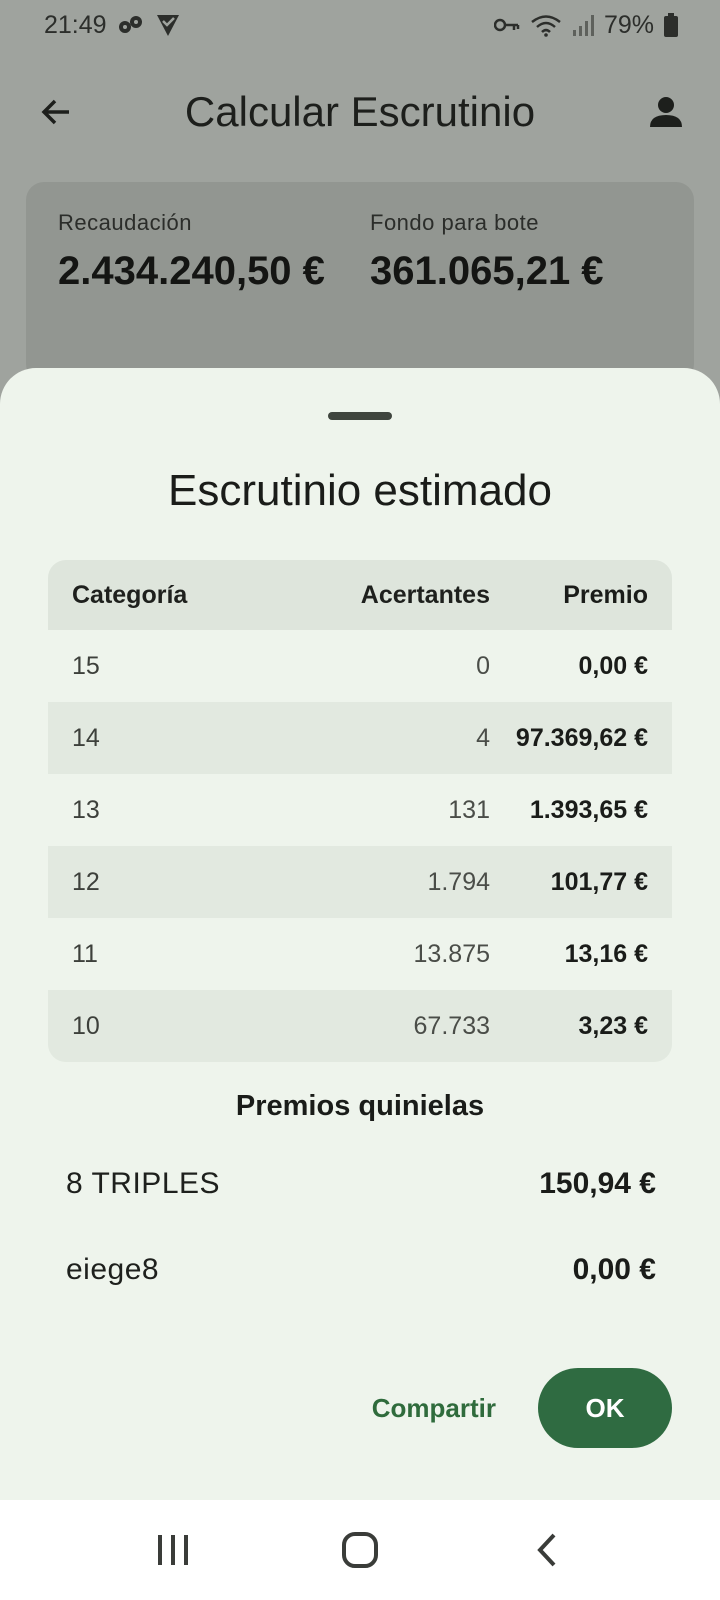 The image size is (720, 1600). Describe the element at coordinates (599, 881) in the screenshot. I see `cell-premio: 101,77 €` at that location.